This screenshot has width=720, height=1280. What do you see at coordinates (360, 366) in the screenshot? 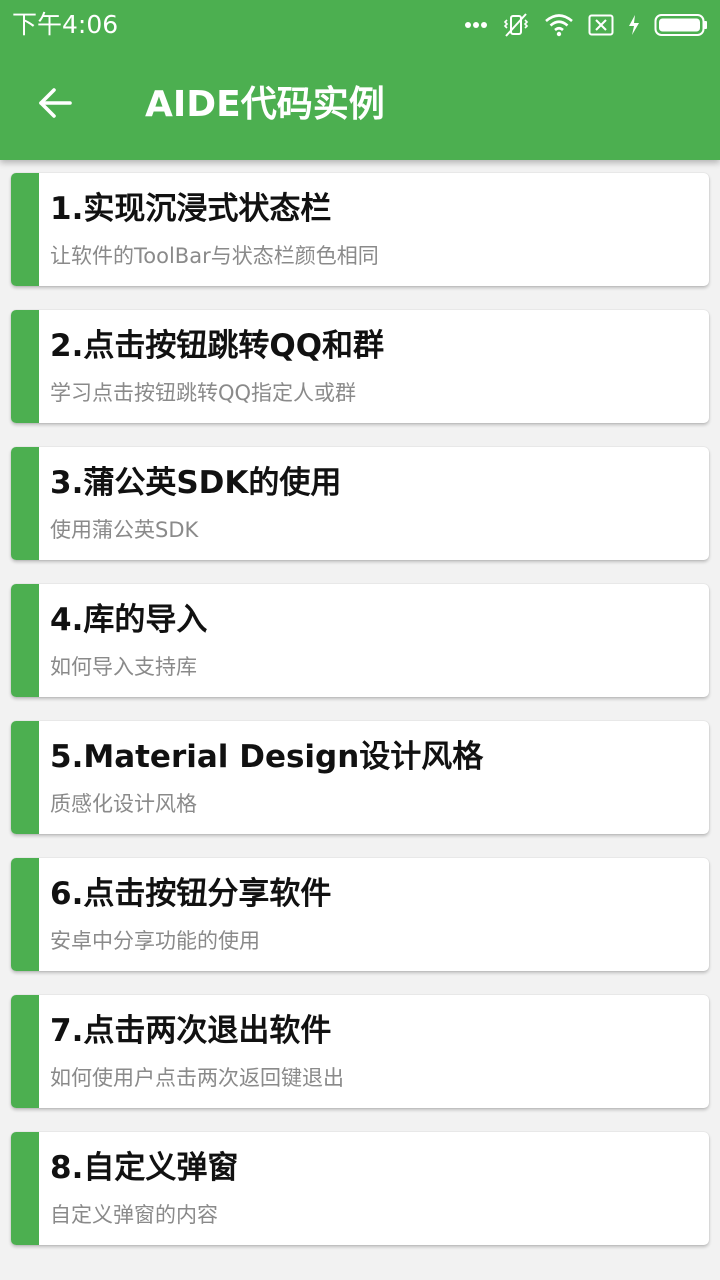
I see `list-item: 2.点击按钮跳转QQ和群 学习点击按钮跳转QQ指定人或群` at bounding box center [360, 366].